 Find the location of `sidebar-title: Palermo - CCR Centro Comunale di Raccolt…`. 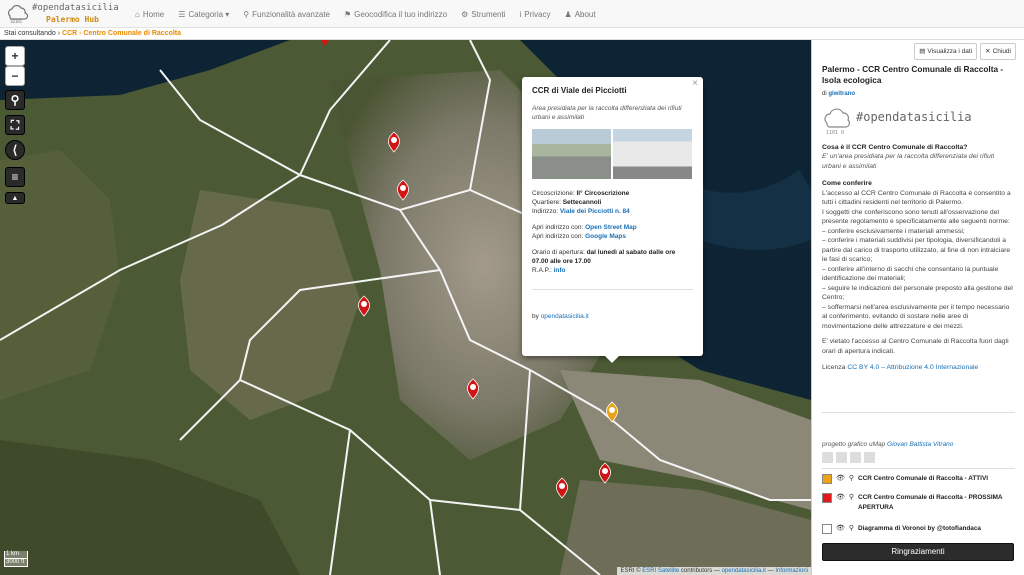

sidebar-title: Palermo - CCR Centro Comunale di Raccolt… is located at coordinates (913, 74).